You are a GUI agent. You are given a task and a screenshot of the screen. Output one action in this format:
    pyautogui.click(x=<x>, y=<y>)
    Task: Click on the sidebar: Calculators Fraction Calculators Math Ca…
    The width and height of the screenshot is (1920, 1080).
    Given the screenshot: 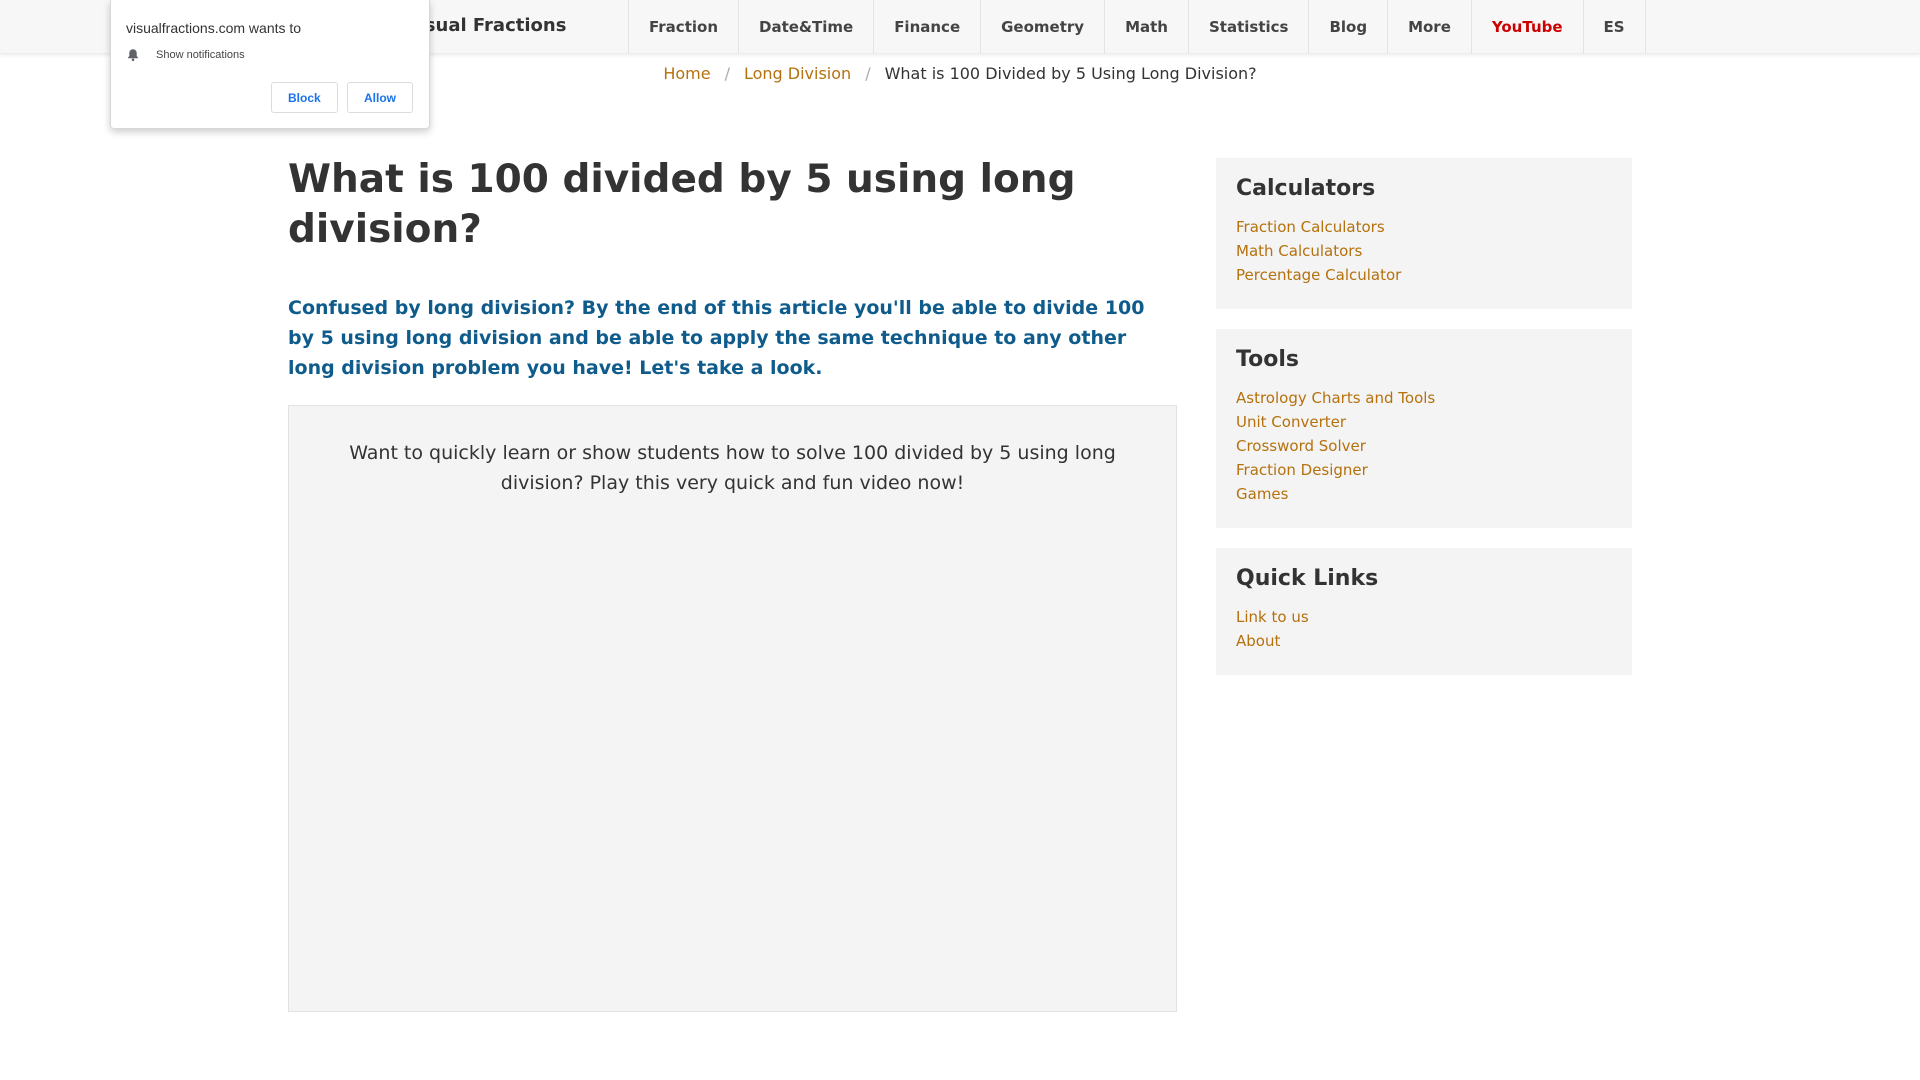 What is the action you would take?
    pyautogui.click(x=1424, y=426)
    